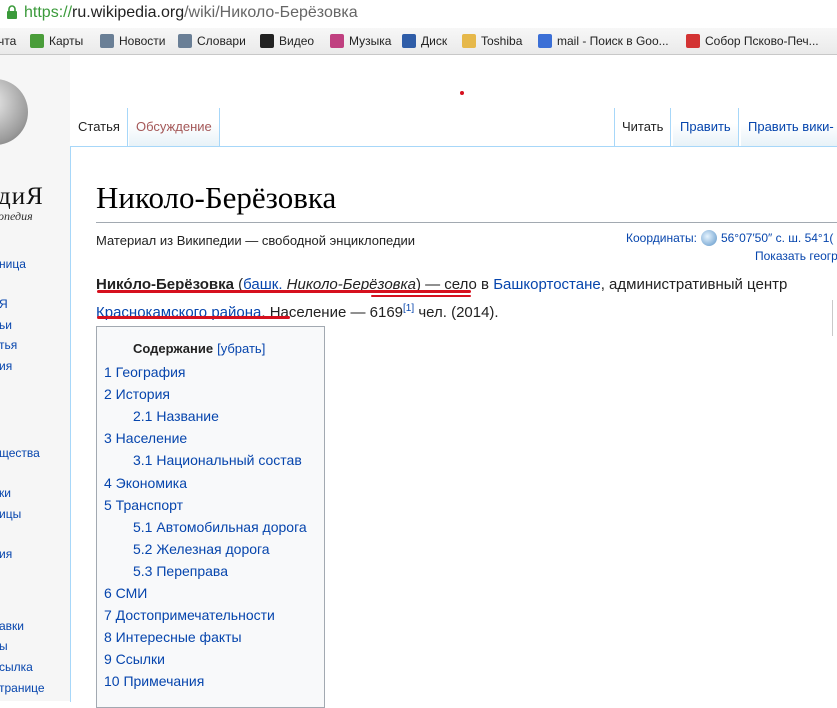 The width and height of the screenshot is (837, 708). What do you see at coordinates (434, 41) in the screenshot?
I see `bookmark-label: Диск` at bounding box center [434, 41].